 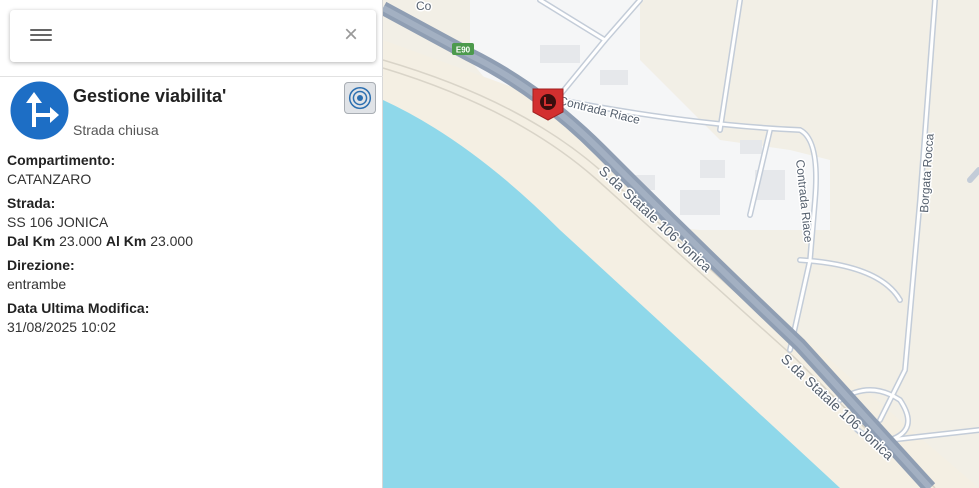 What do you see at coordinates (126, 241) in the screenshot?
I see `al-km-label: Al Km` at bounding box center [126, 241].